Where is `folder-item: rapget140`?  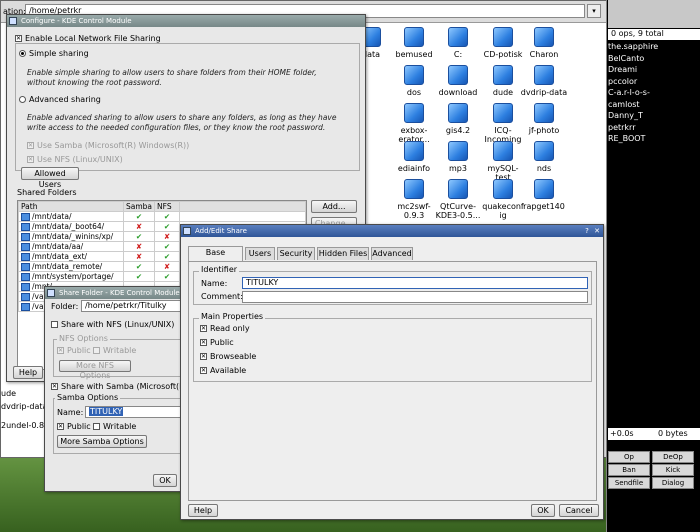 folder-item: rapget140 is located at coordinates (544, 195).